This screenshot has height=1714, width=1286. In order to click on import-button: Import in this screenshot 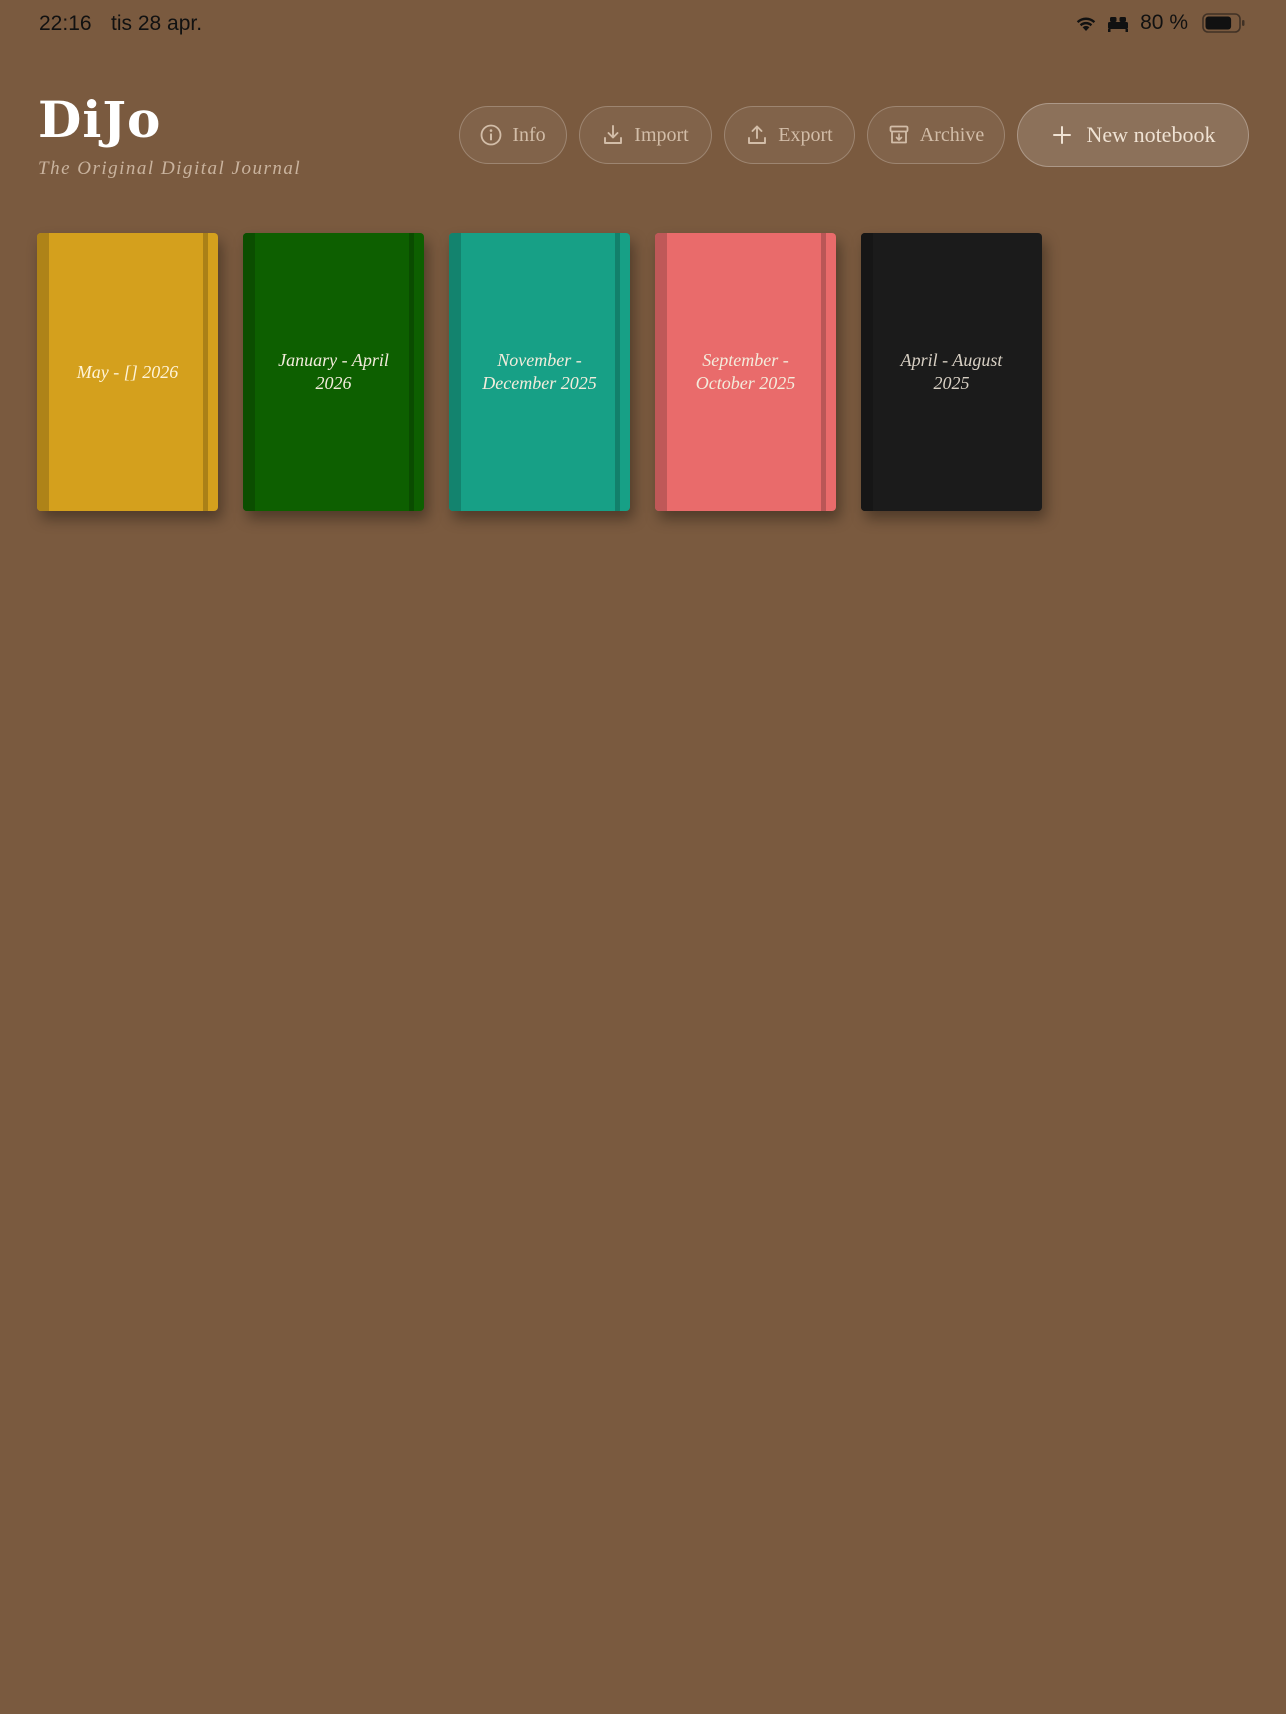, I will do `click(645, 135)`.